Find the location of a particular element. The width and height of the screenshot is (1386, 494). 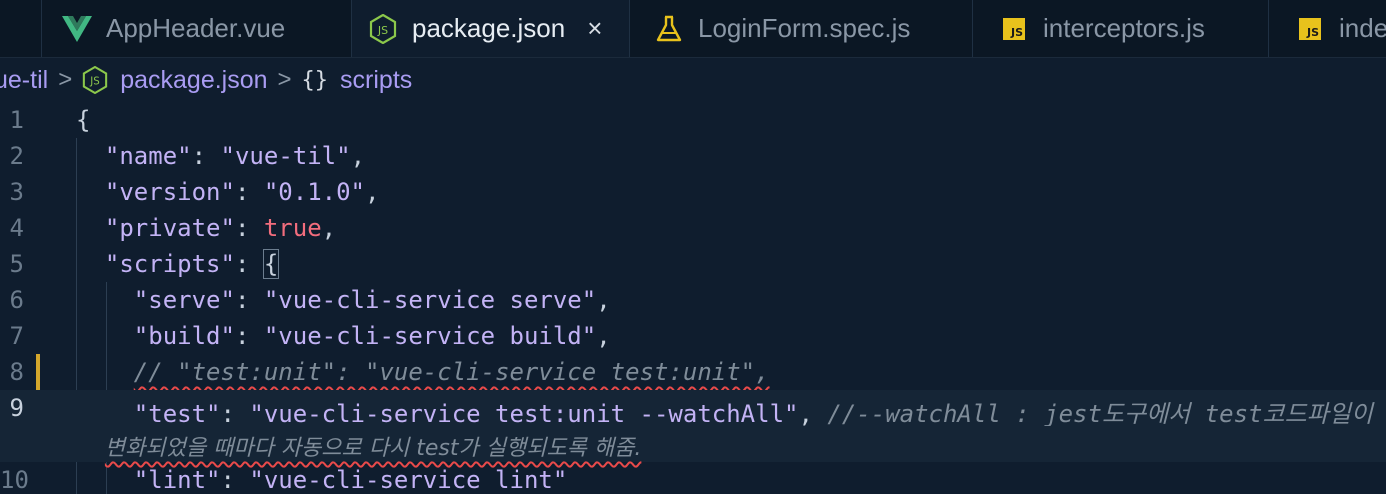

code-line-wrapped: 변화되었을 때마다 자동으로 다시 test가 실행되도록 해줌. is located at coordinates (693, 444).